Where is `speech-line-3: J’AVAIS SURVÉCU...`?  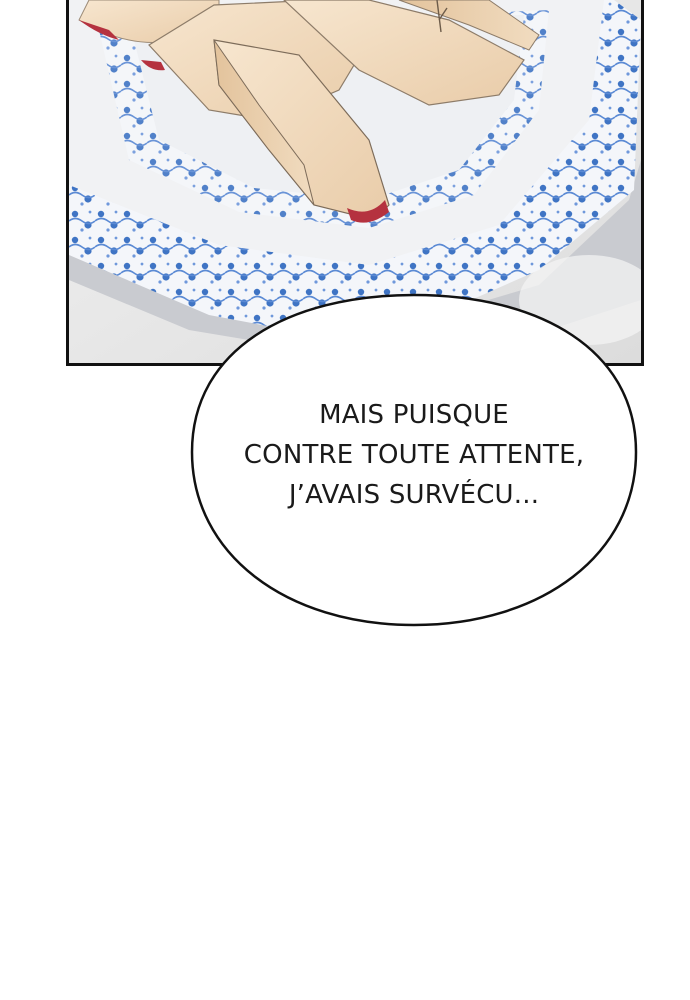
speech-line-3: J’AVAIS SURVÉCU... is located at coordinates (414, 495).